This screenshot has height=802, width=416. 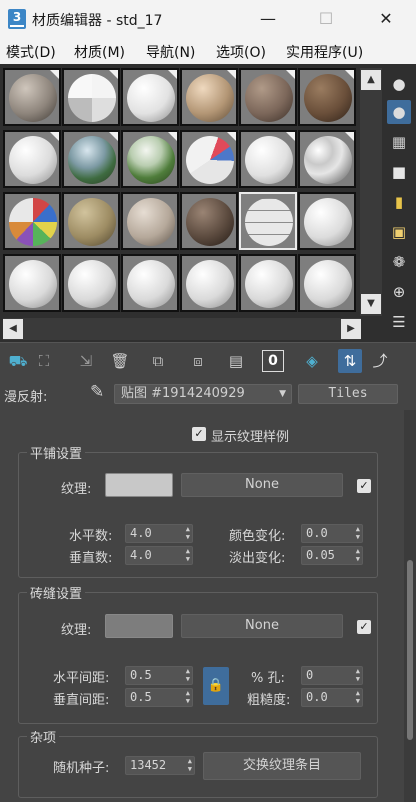 I want to click on backlight-icon: ●, so click(x=399, y=112).